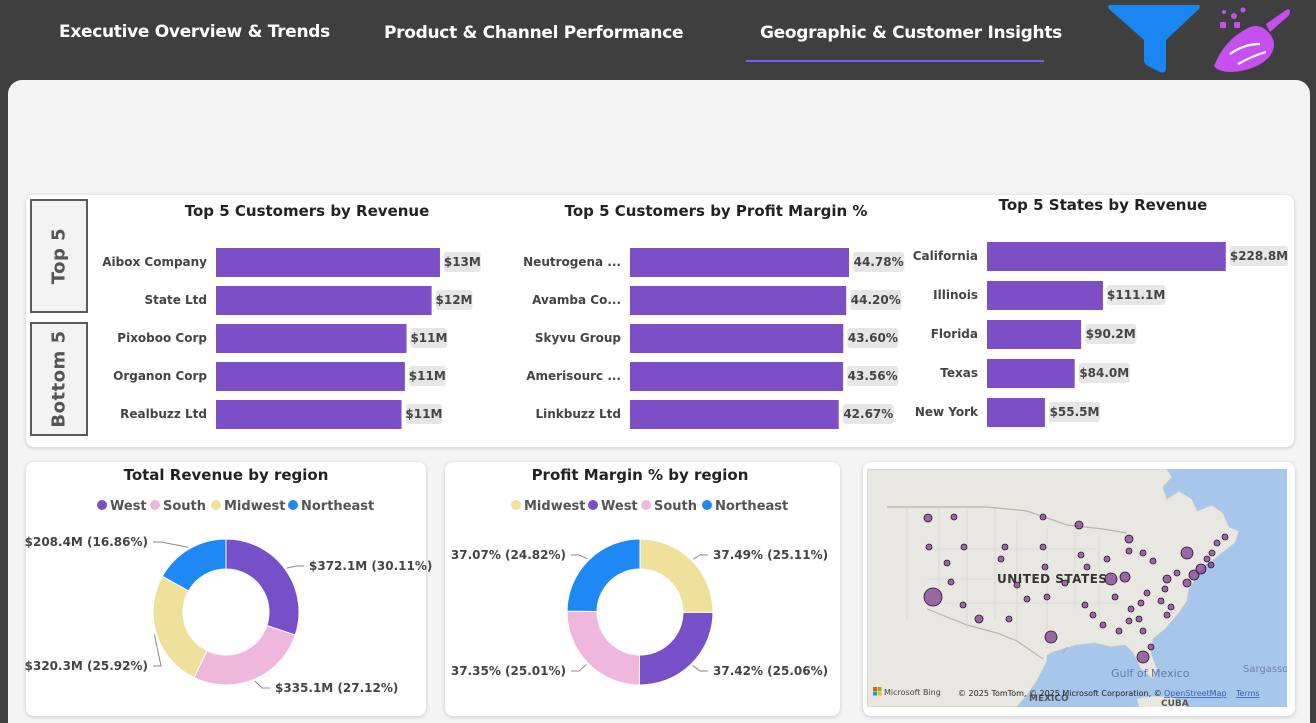 The height and width of the screenshot is (723, 1316). Describe the element at coordinates (1195, 693) in the screenshot. I see `osm-link: OpenStreetMap` at that location.